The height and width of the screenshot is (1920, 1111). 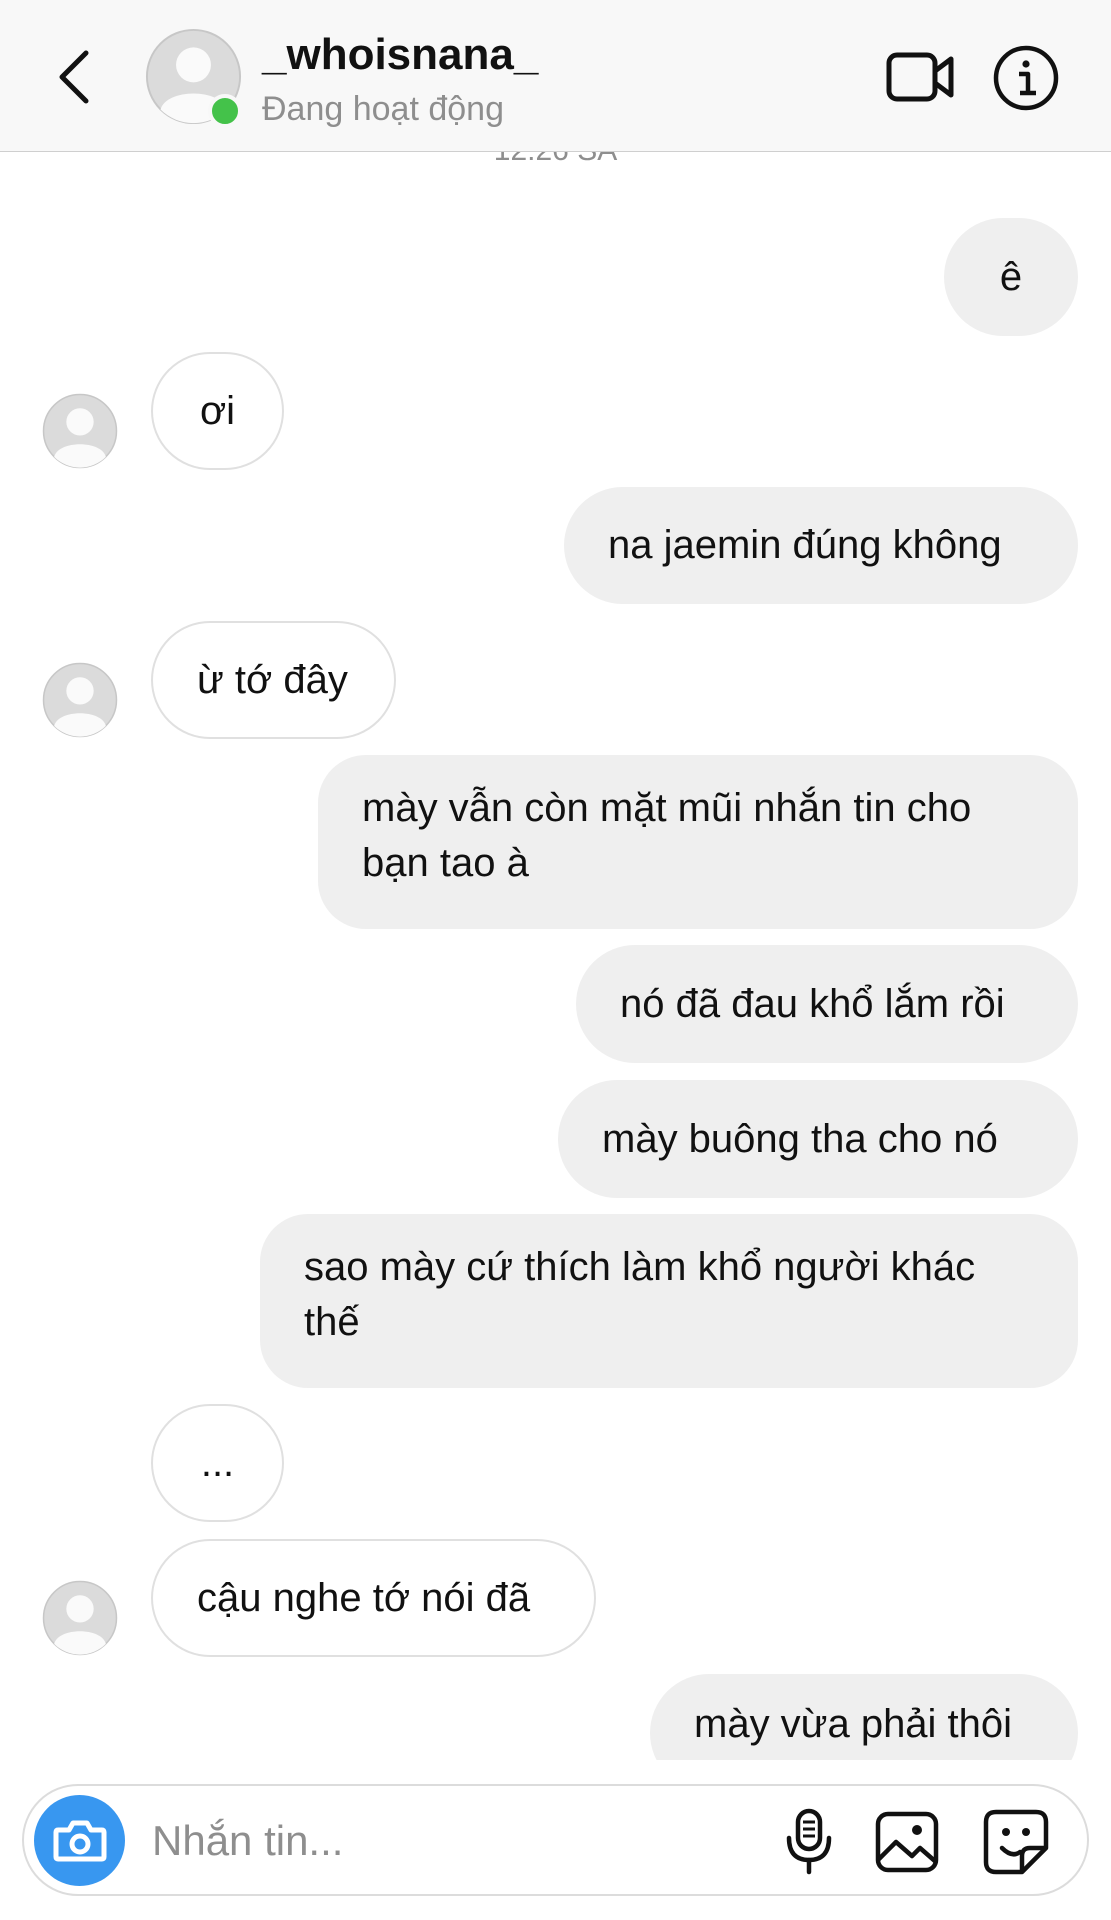 I want to click on message-text: sao mày cứ thích làm khổ người khác thế, so click(x=640, y=1294).